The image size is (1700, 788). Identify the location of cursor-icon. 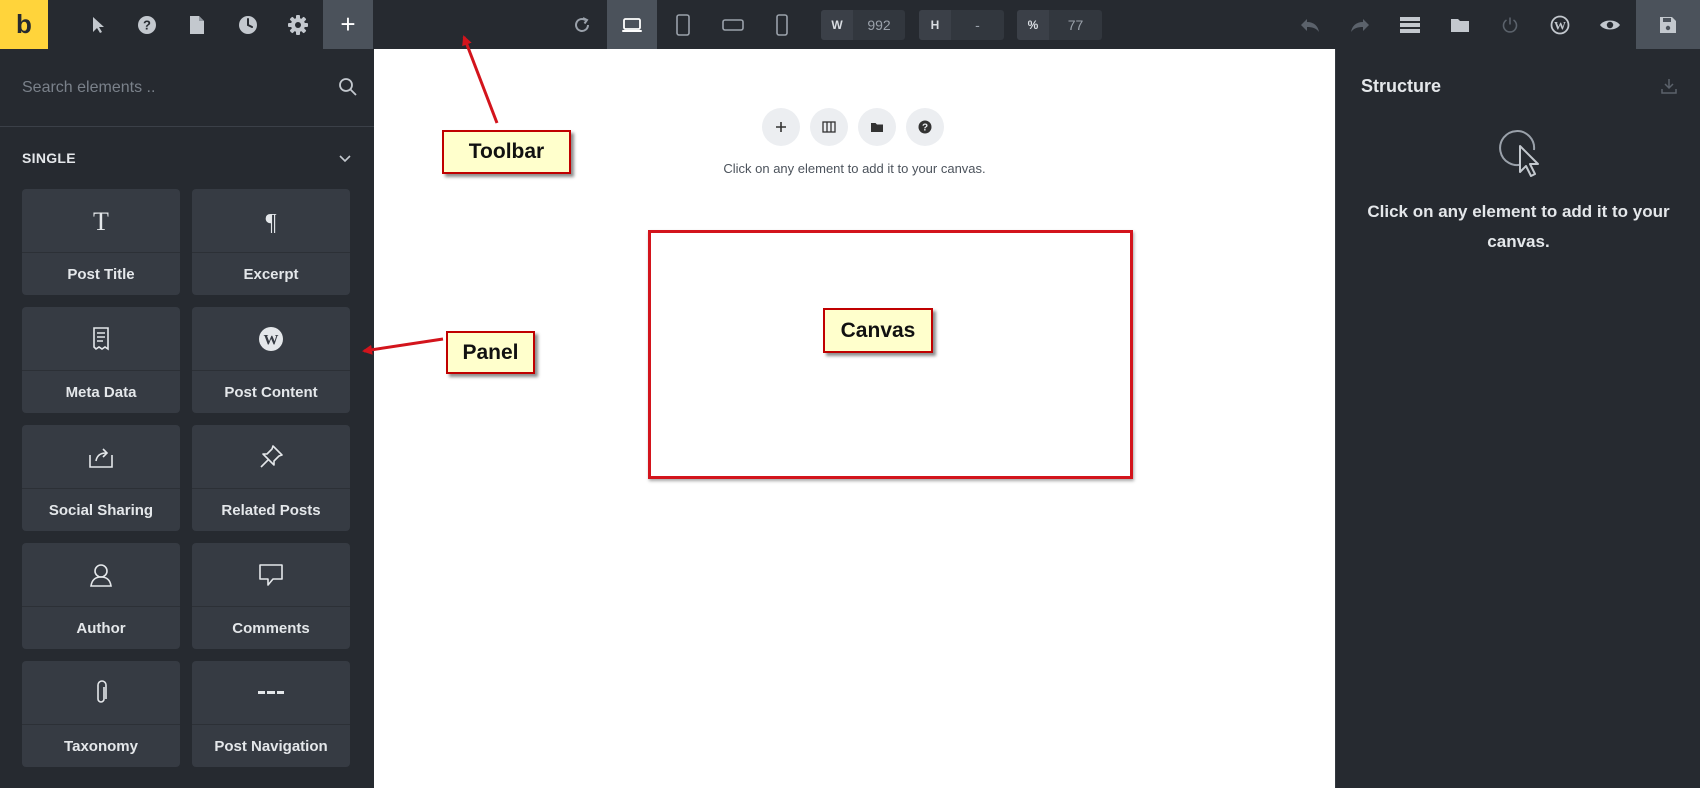
(98, 24).